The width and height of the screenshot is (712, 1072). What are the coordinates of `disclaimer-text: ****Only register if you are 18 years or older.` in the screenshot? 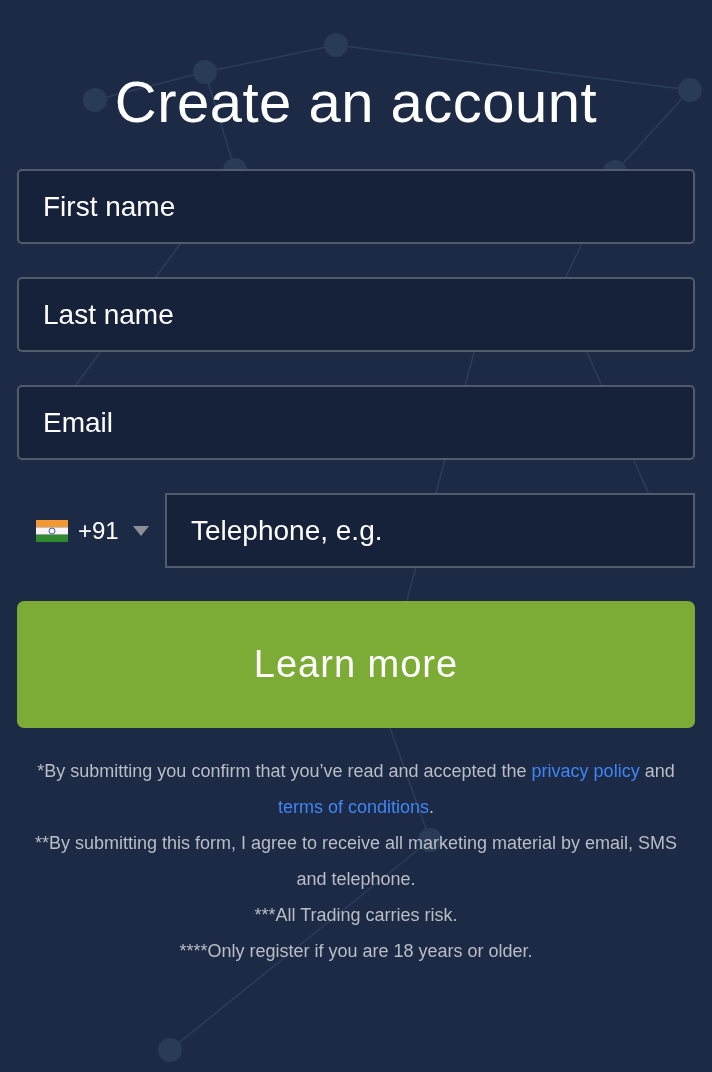 It's located at (356, 951).